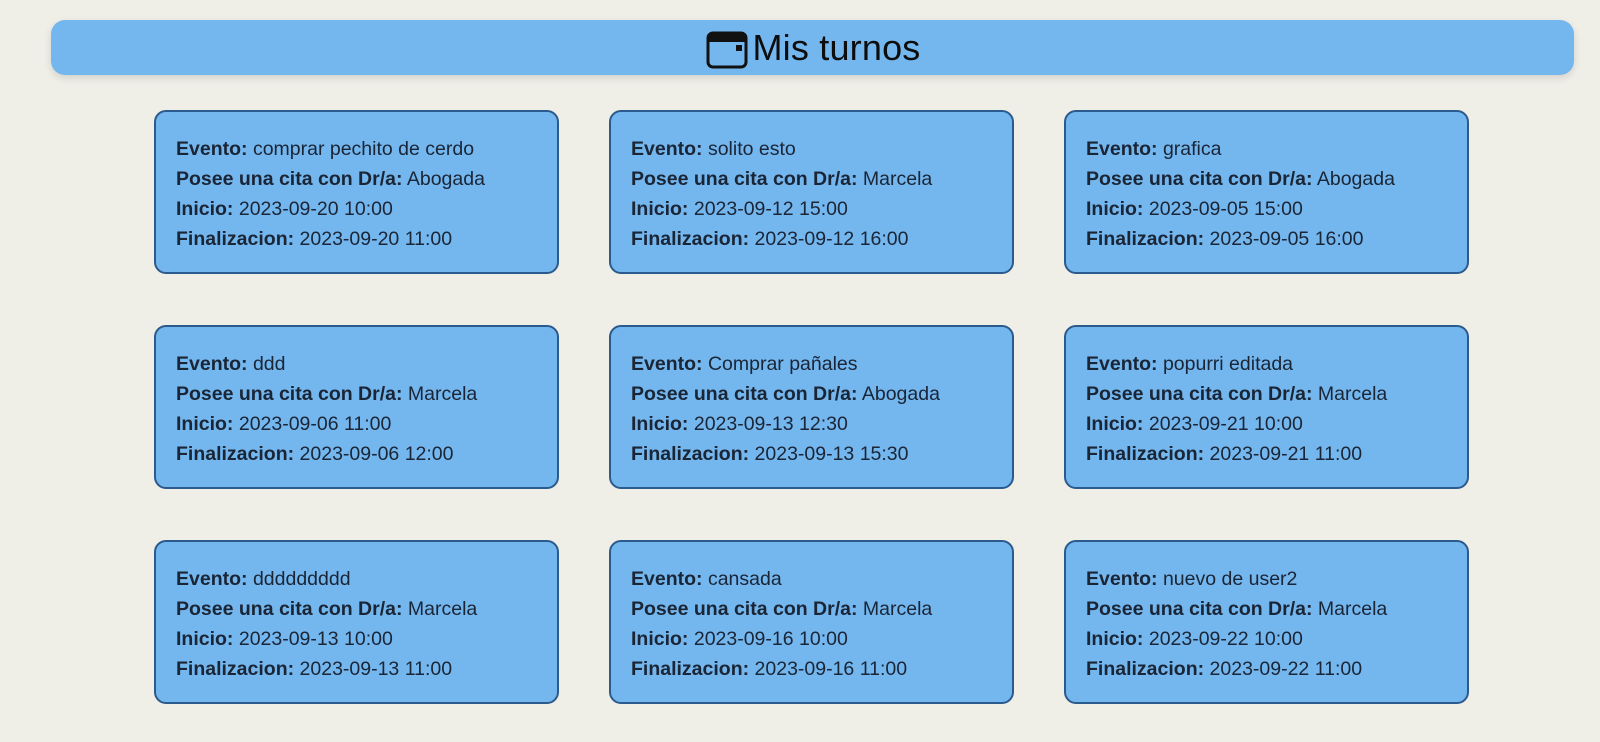 This screenshot has width=1600, height=742. Describe the element at coordinates (782, 364) in the screenshot. I see `appointment-event-value: Comprar pañales` at that location.